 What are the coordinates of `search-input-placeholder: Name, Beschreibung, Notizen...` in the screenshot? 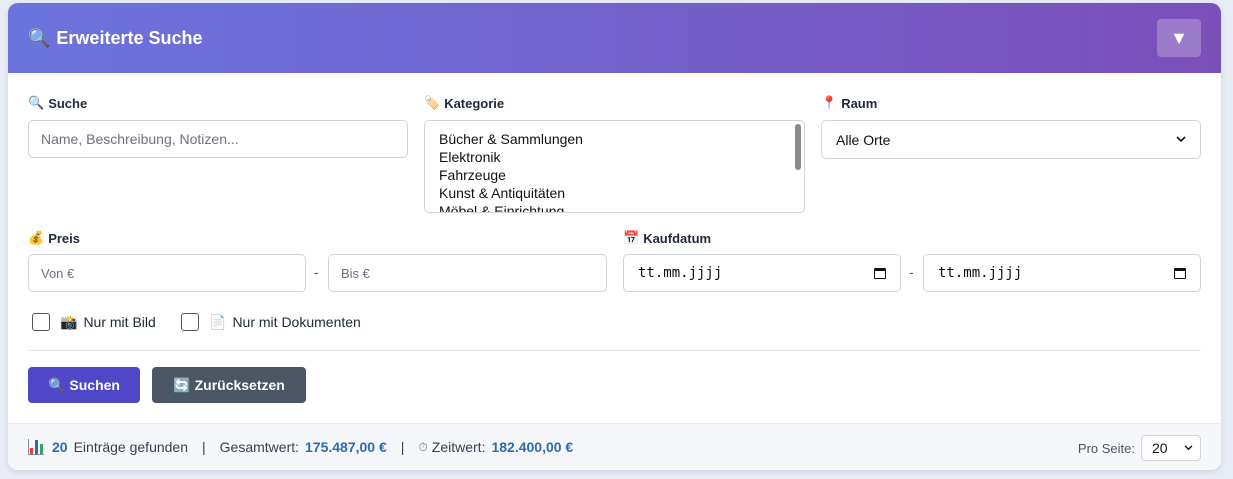 It's located at (140, 139).